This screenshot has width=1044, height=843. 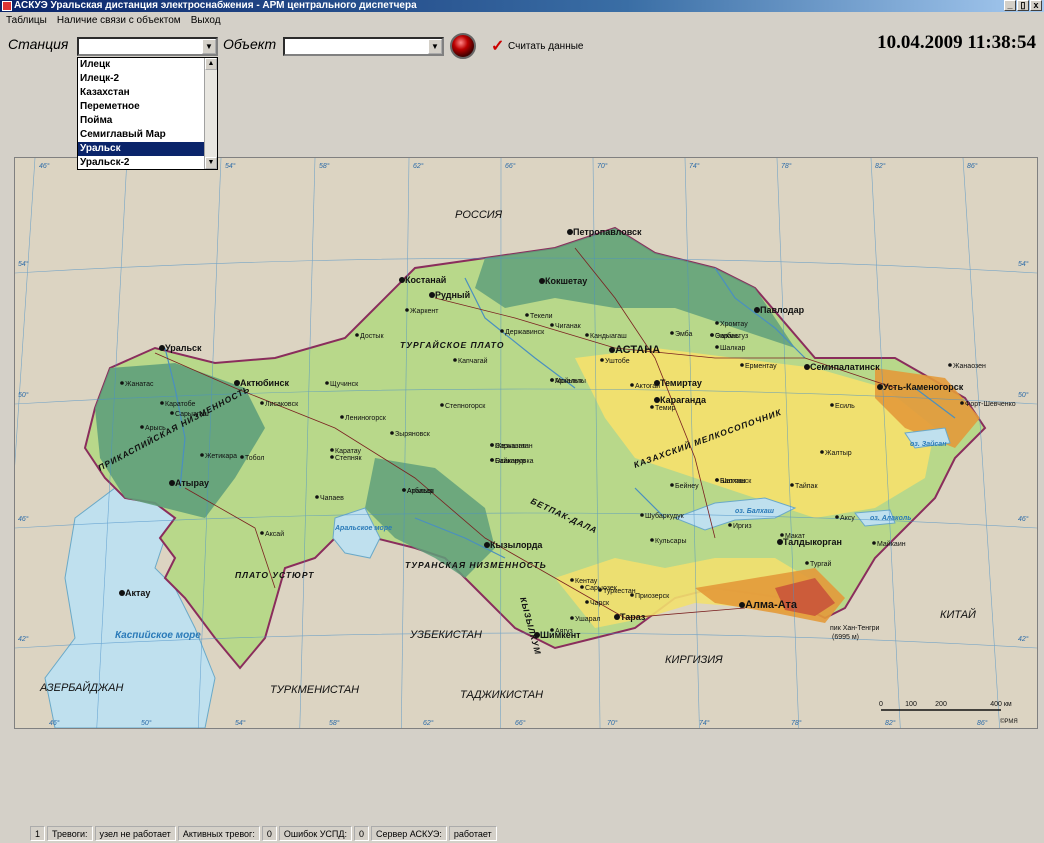 What do you see at coordinates (211, 64) in the screenshot?
I see `scroll-up-icon: ▲` at bounding box center [211, 64].